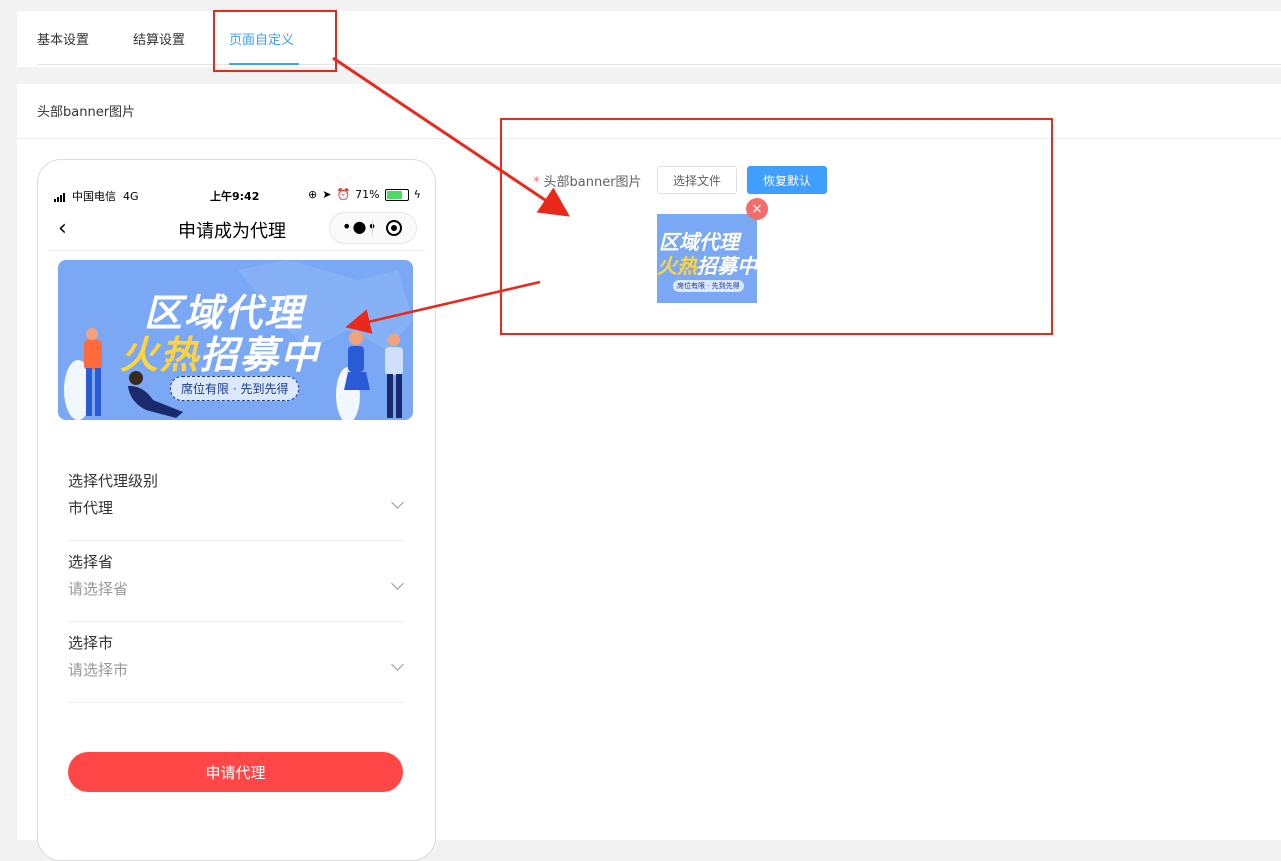 The height and width of the screenshot is (861, 1281). I want to click on status-right: ⊕ ➤ ⏰ 71% ϟ, so click(364, 194).